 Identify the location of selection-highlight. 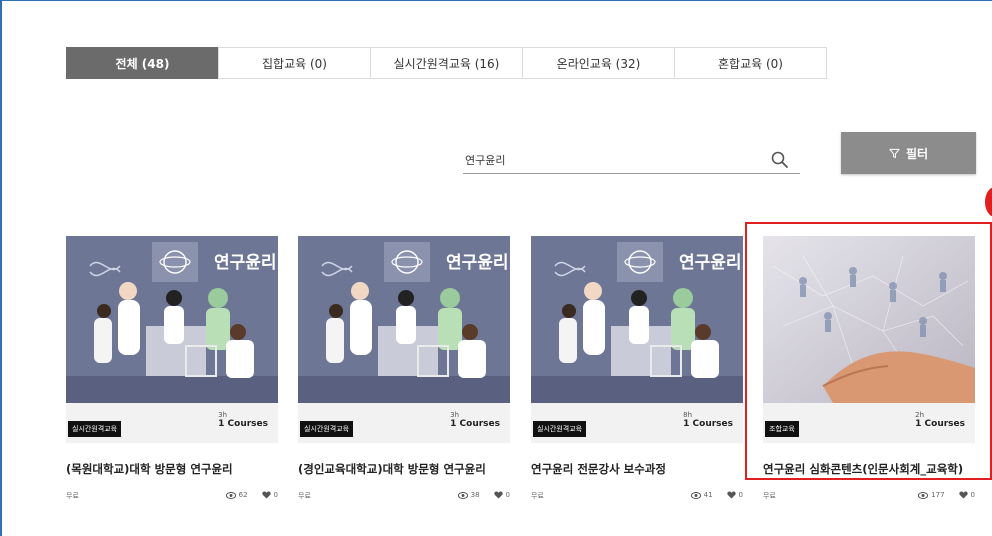
(868, 351).